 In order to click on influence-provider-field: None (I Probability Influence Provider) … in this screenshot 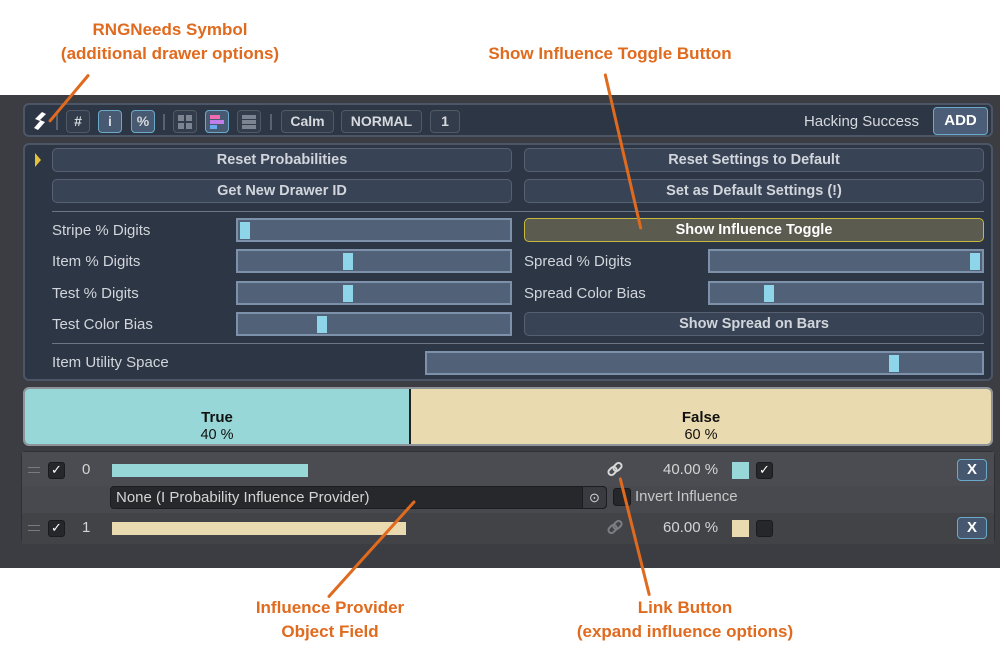, I will do `click(358, 497)`.